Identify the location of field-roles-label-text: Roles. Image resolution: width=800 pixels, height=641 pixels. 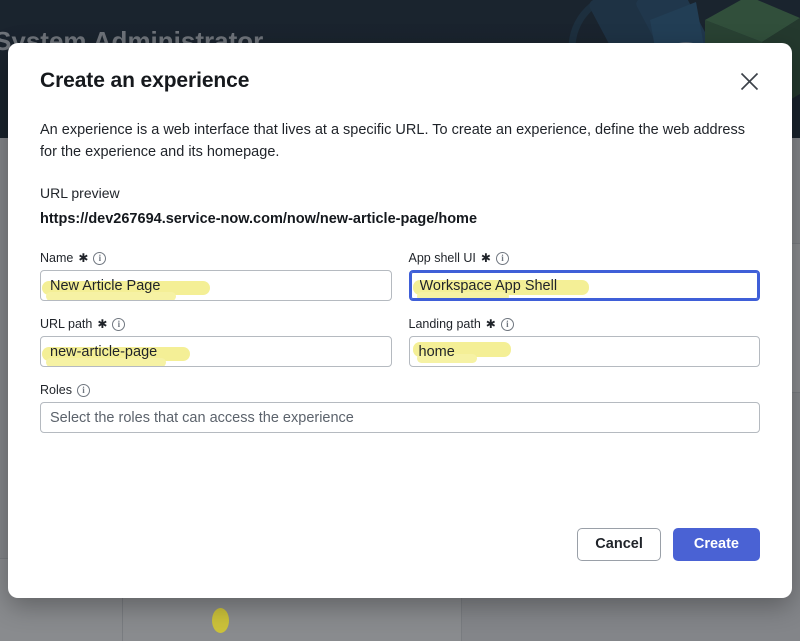
(56, 390).